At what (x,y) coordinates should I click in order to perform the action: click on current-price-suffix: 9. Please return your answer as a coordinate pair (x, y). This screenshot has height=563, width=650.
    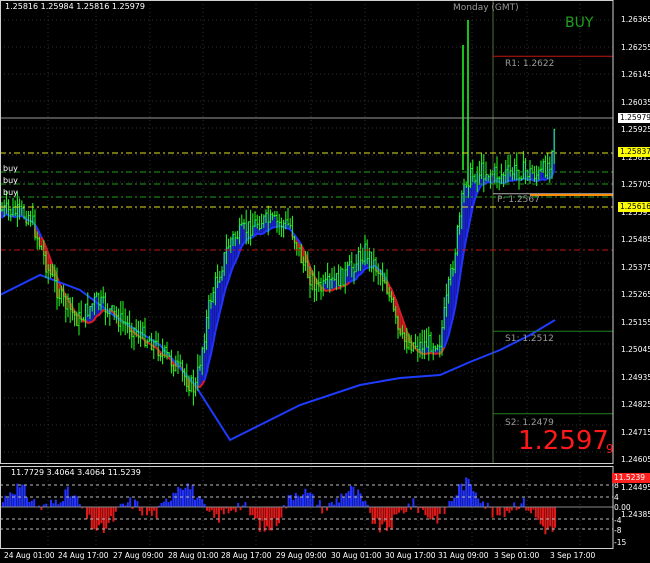
    Looking at the image, I should click on (610, 449).